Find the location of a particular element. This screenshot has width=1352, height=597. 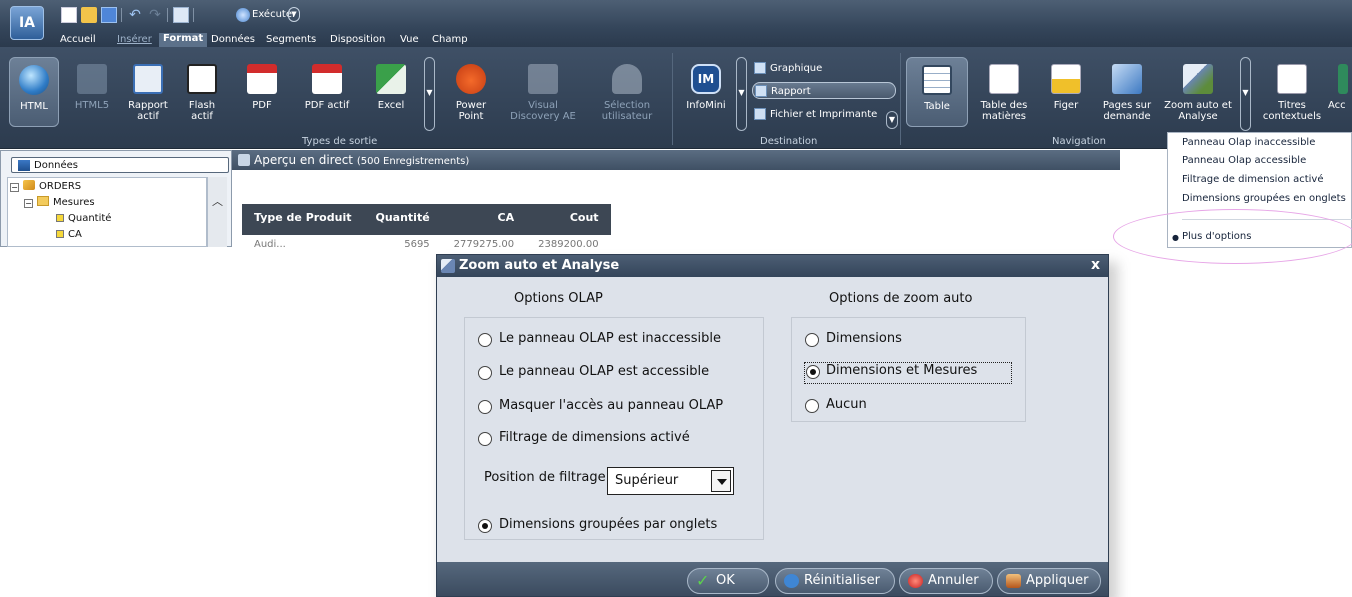

powerpoint-button: Power Point is located at coordinates (471, 89).